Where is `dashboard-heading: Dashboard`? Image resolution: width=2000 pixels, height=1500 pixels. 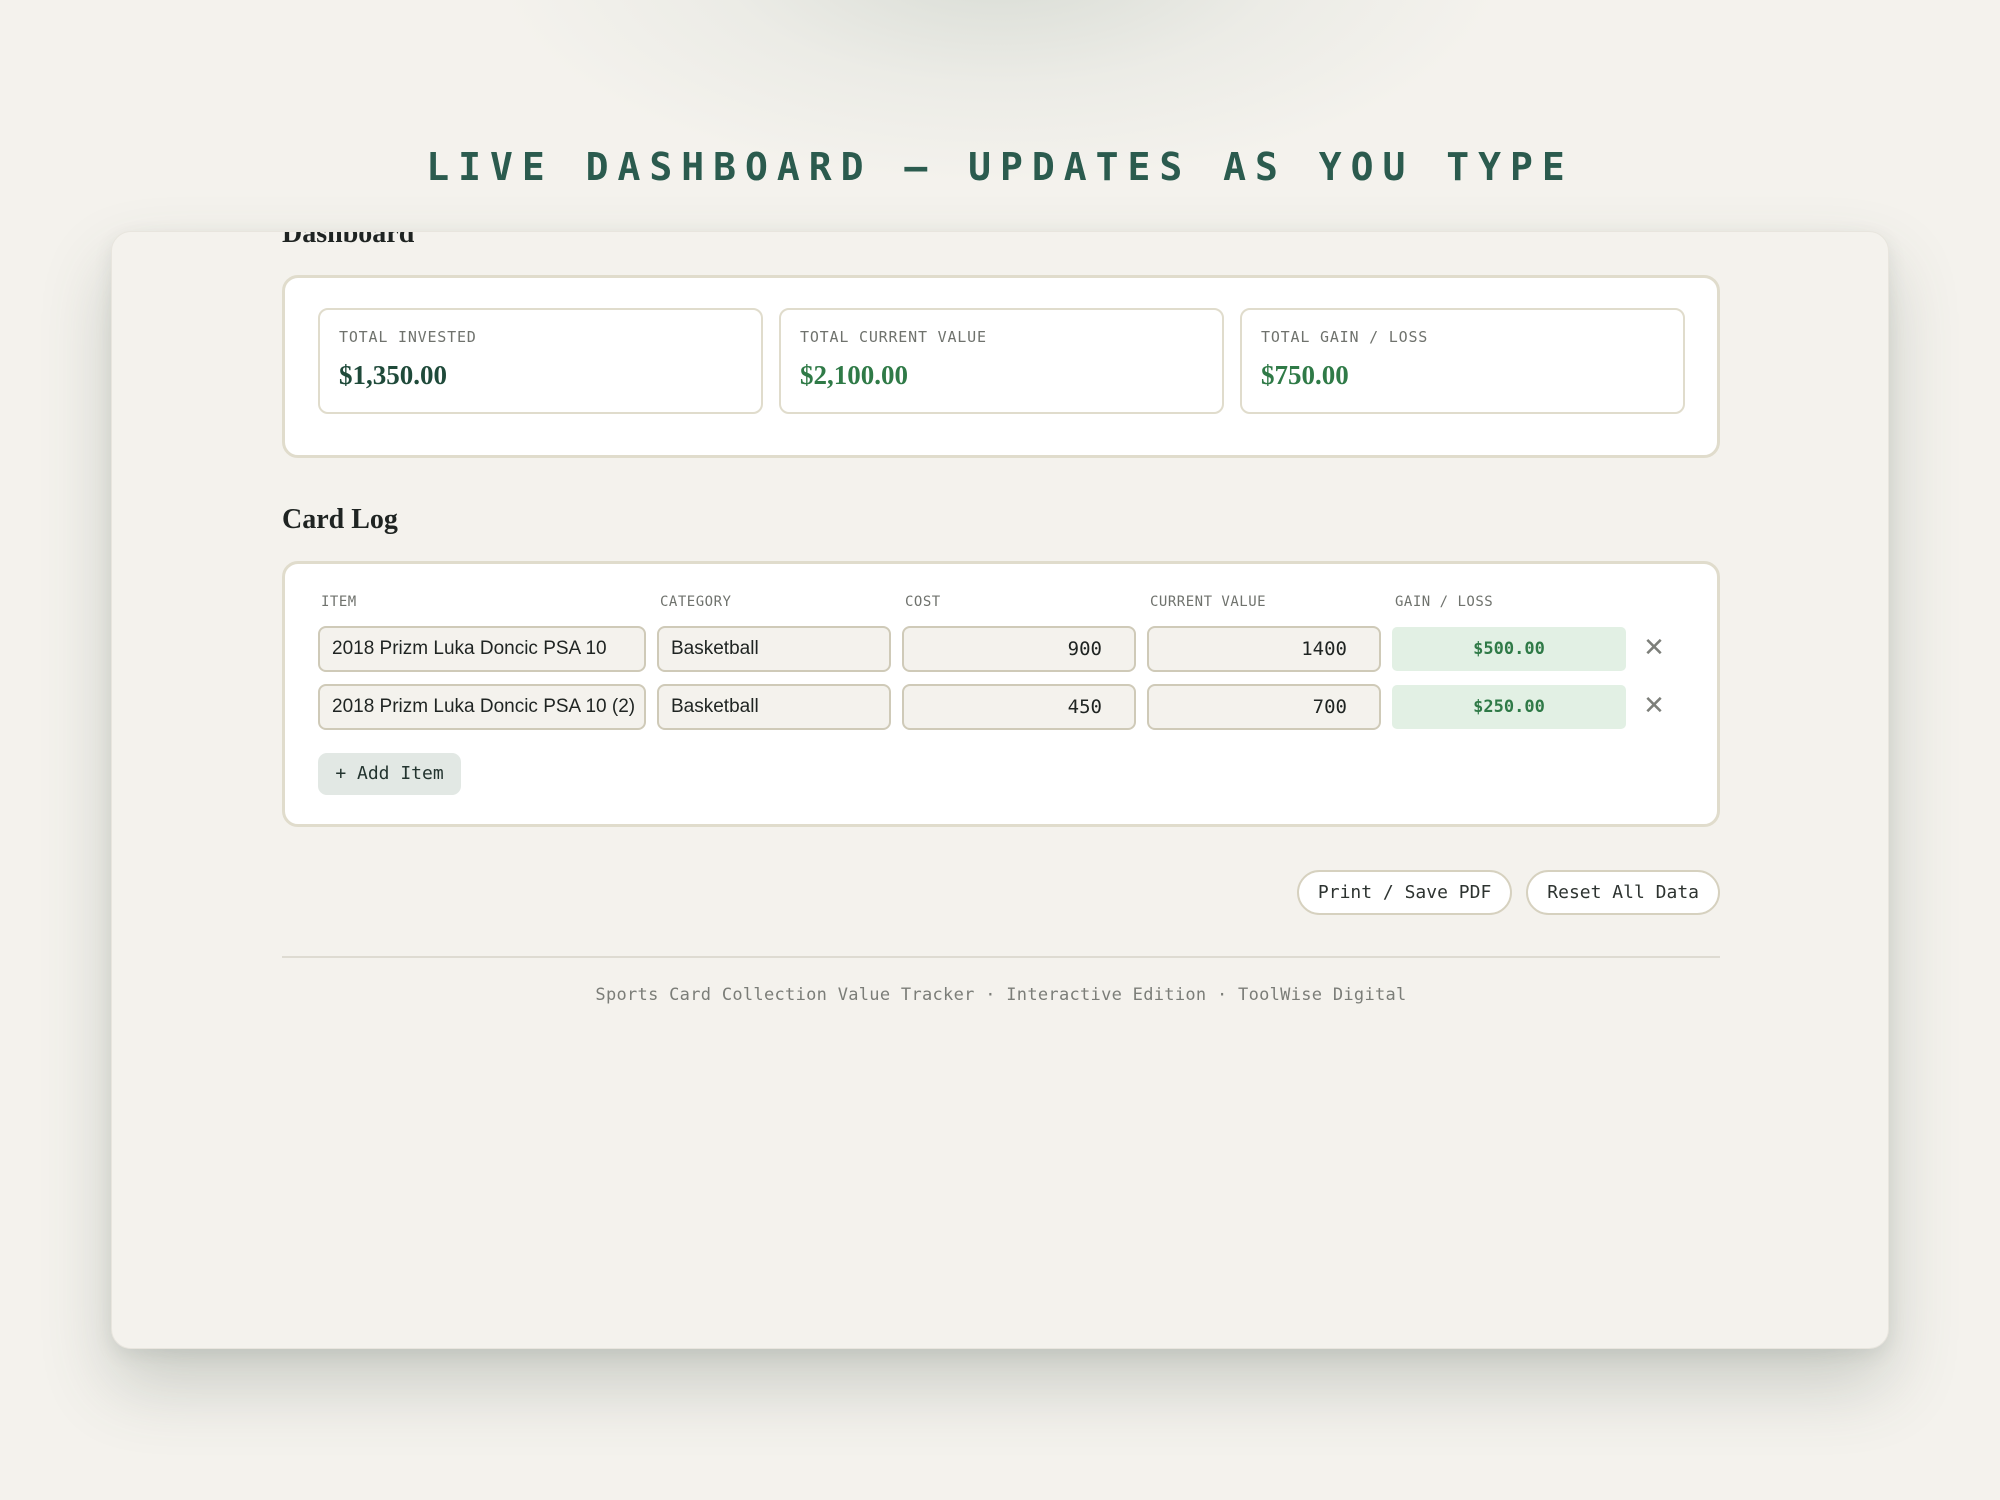 dashboard-heading: Dashboard is located at coordinates (348, 240).